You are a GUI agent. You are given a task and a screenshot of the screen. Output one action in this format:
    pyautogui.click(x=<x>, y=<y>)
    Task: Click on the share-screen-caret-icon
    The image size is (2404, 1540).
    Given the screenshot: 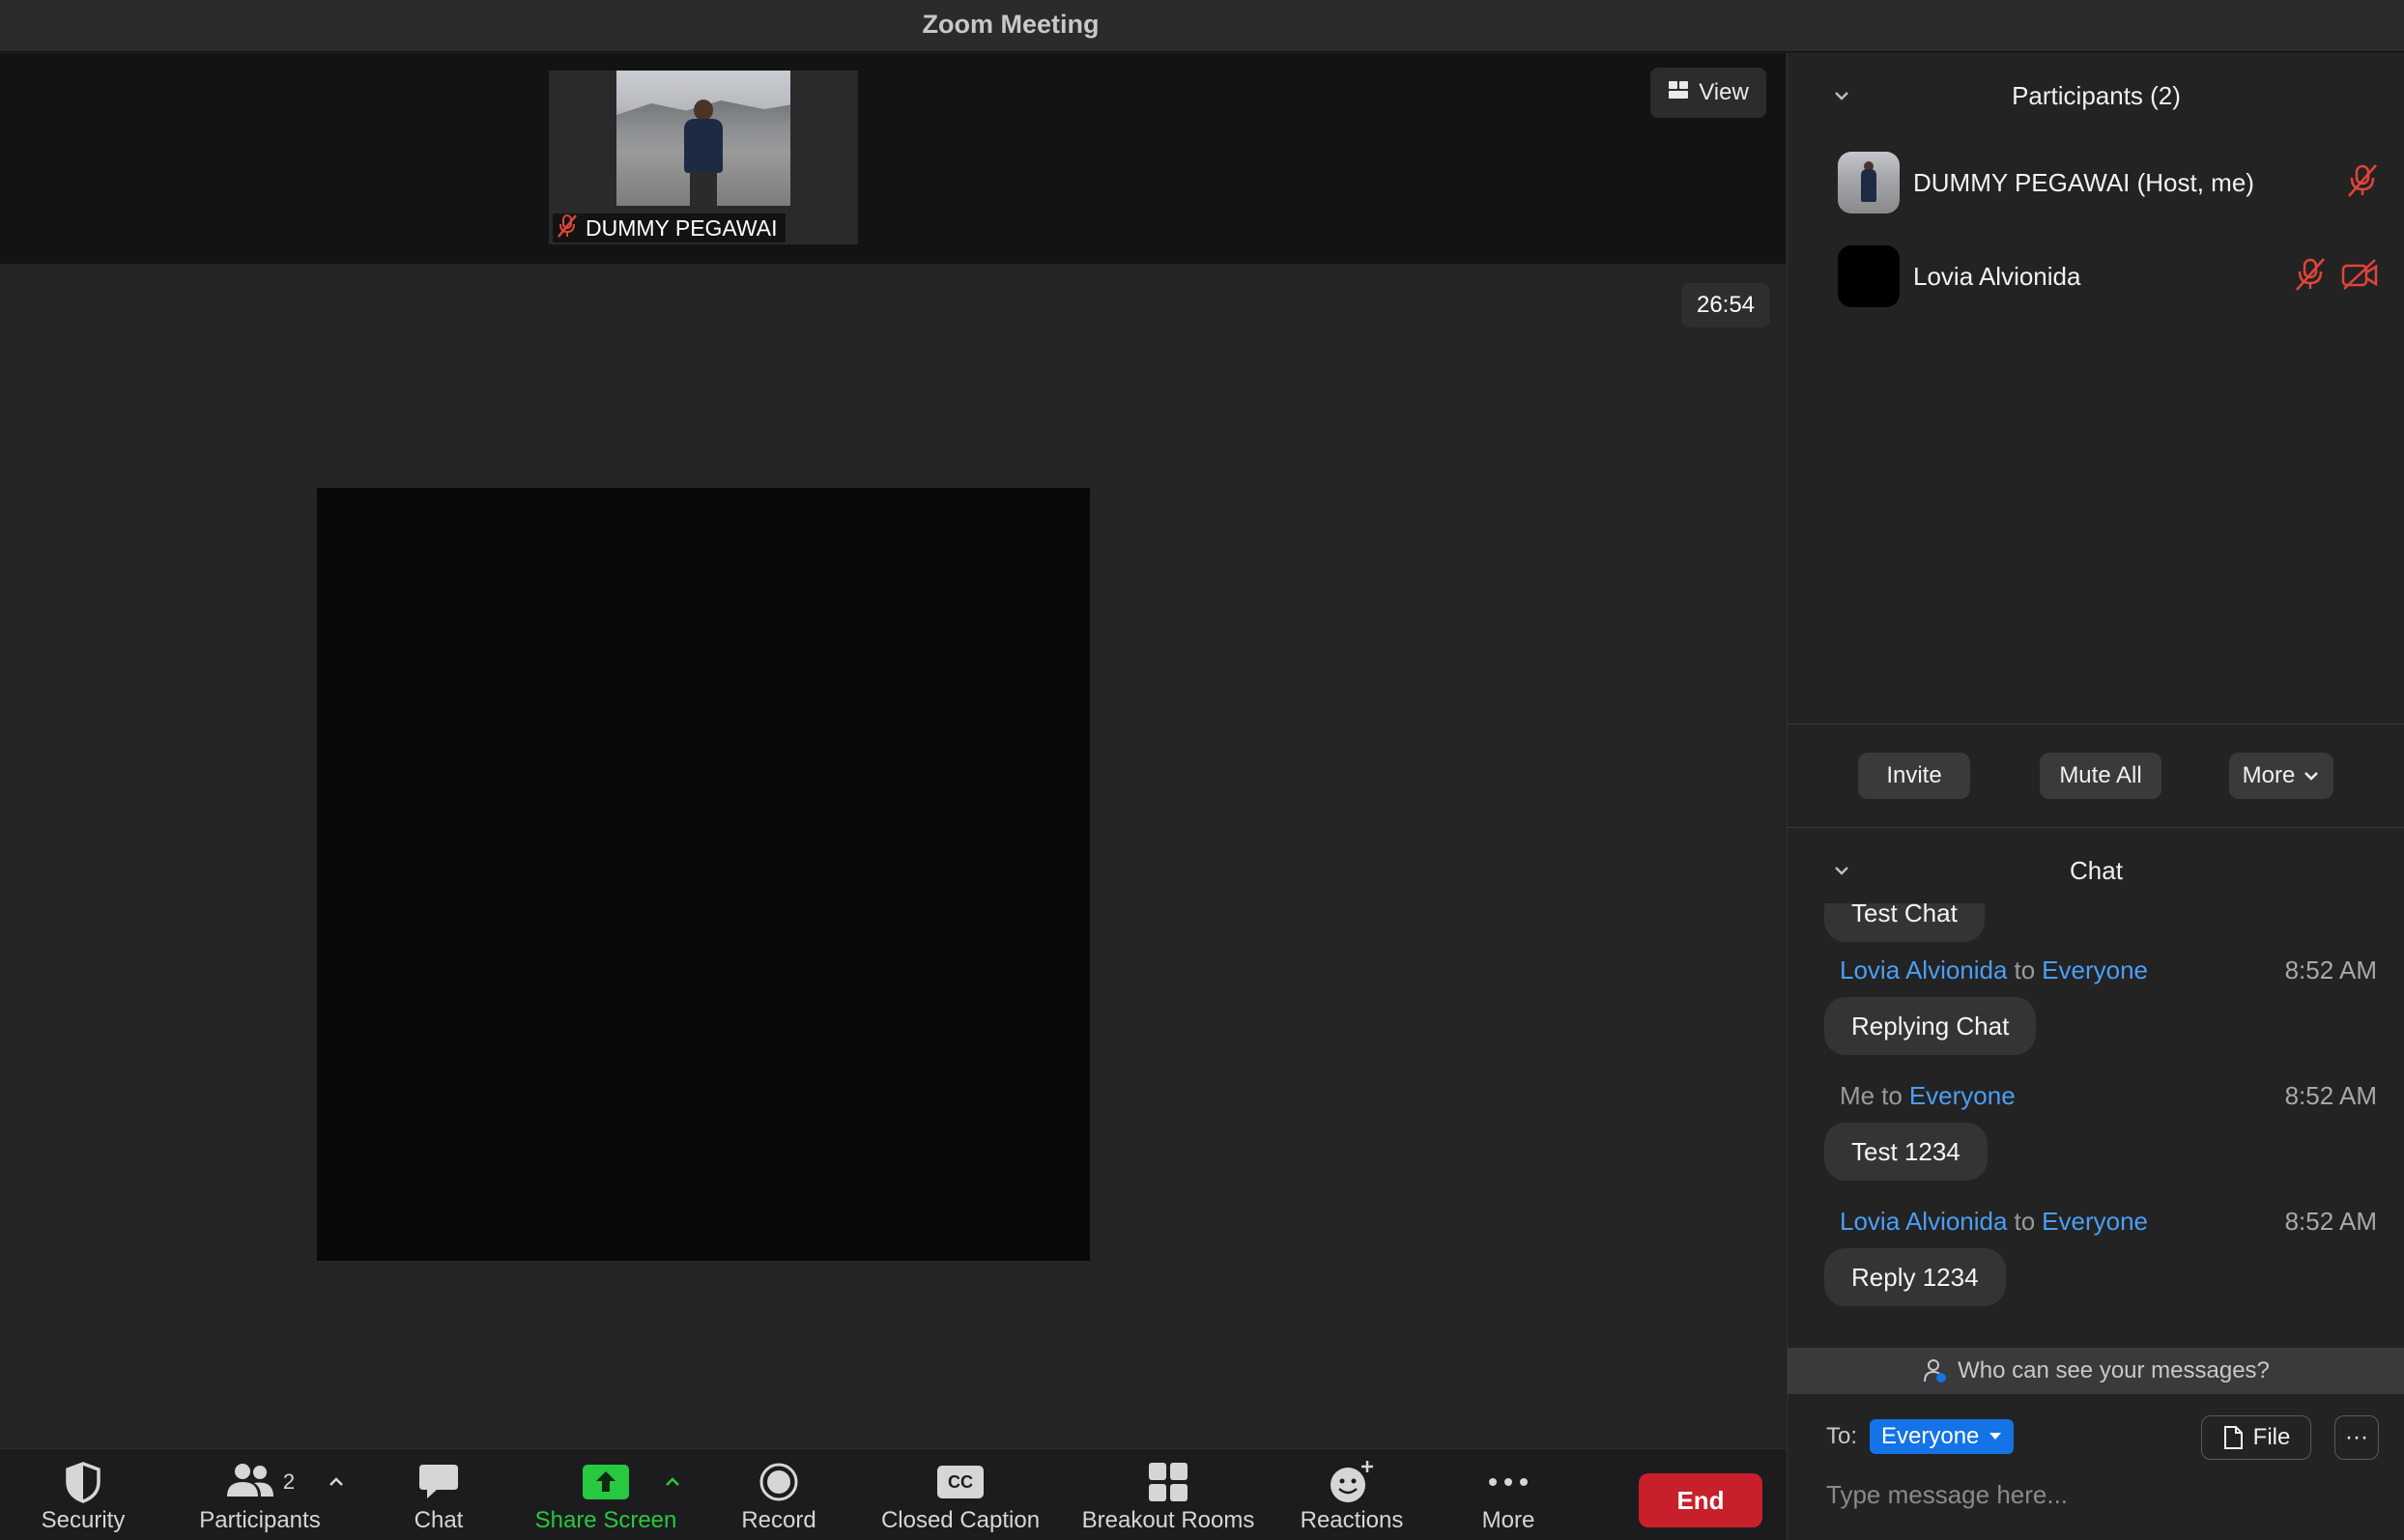 What is the action you would take?
    pyautogui.click(x=672, y=1482)
    